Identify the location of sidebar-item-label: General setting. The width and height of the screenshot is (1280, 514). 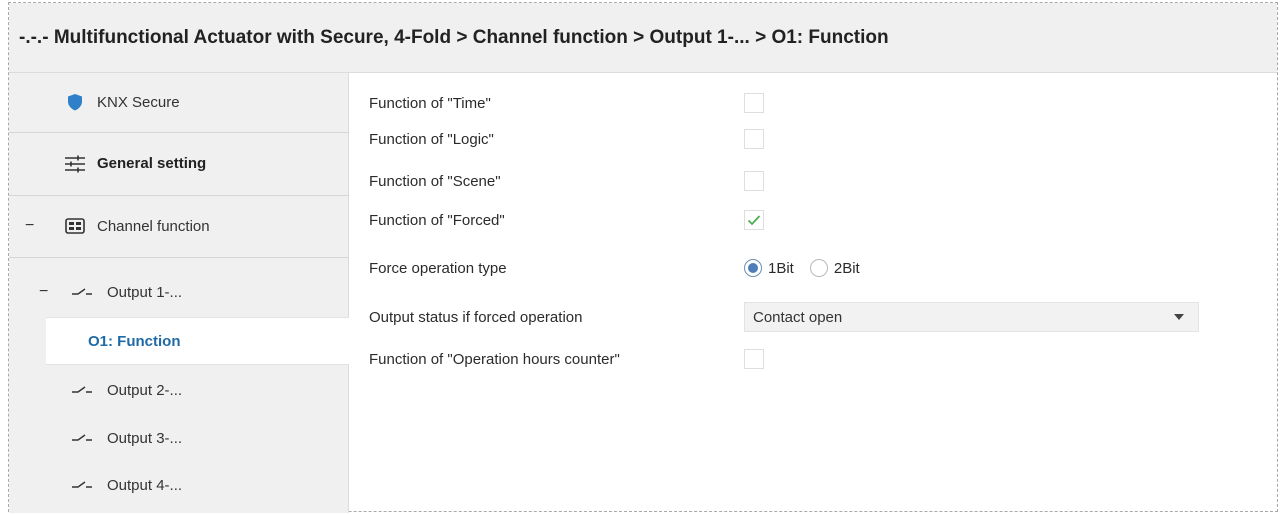
(152, 163).